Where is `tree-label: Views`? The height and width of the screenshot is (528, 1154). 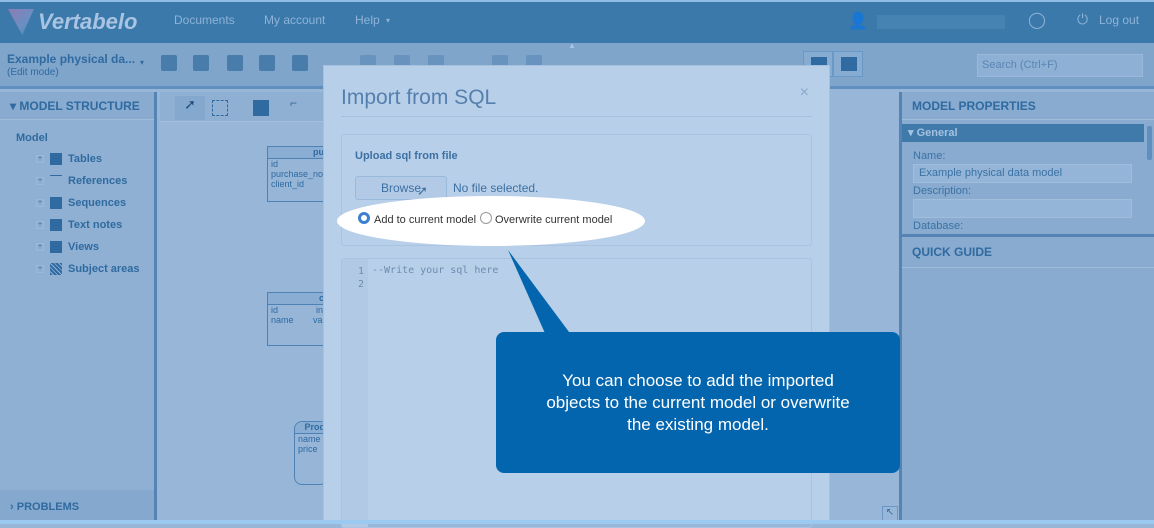
tree-label: Views is located at coordinates (83, 247).